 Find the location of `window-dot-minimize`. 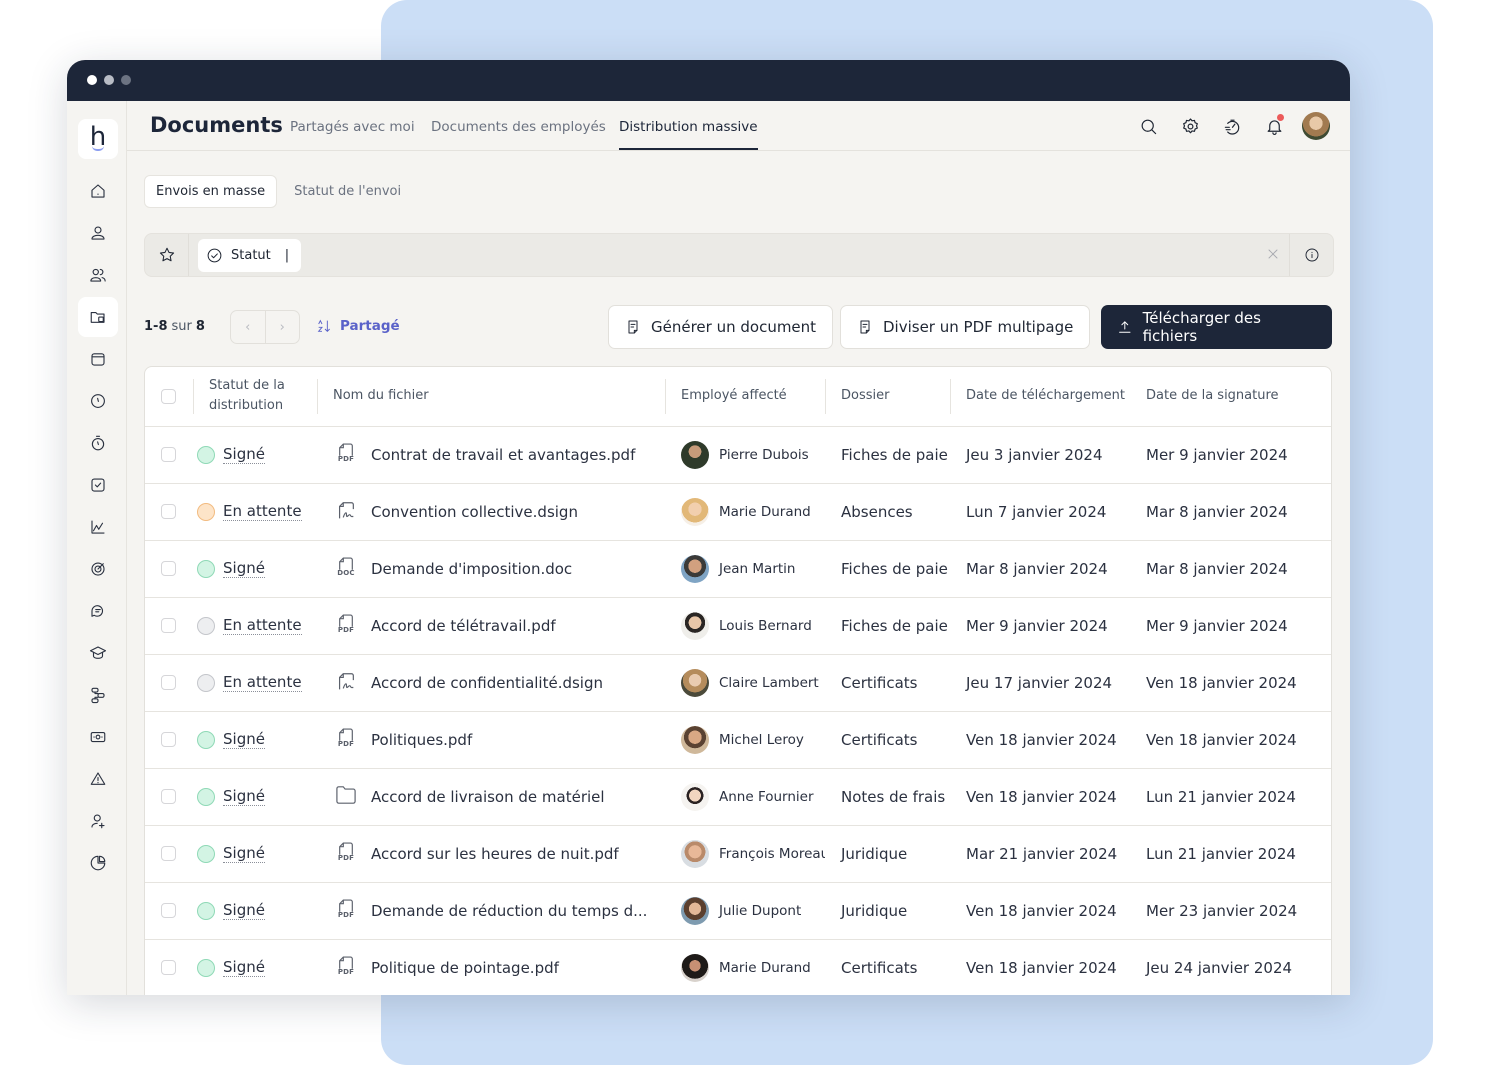

window-dot-minimize is located at coordinates (109, 80).